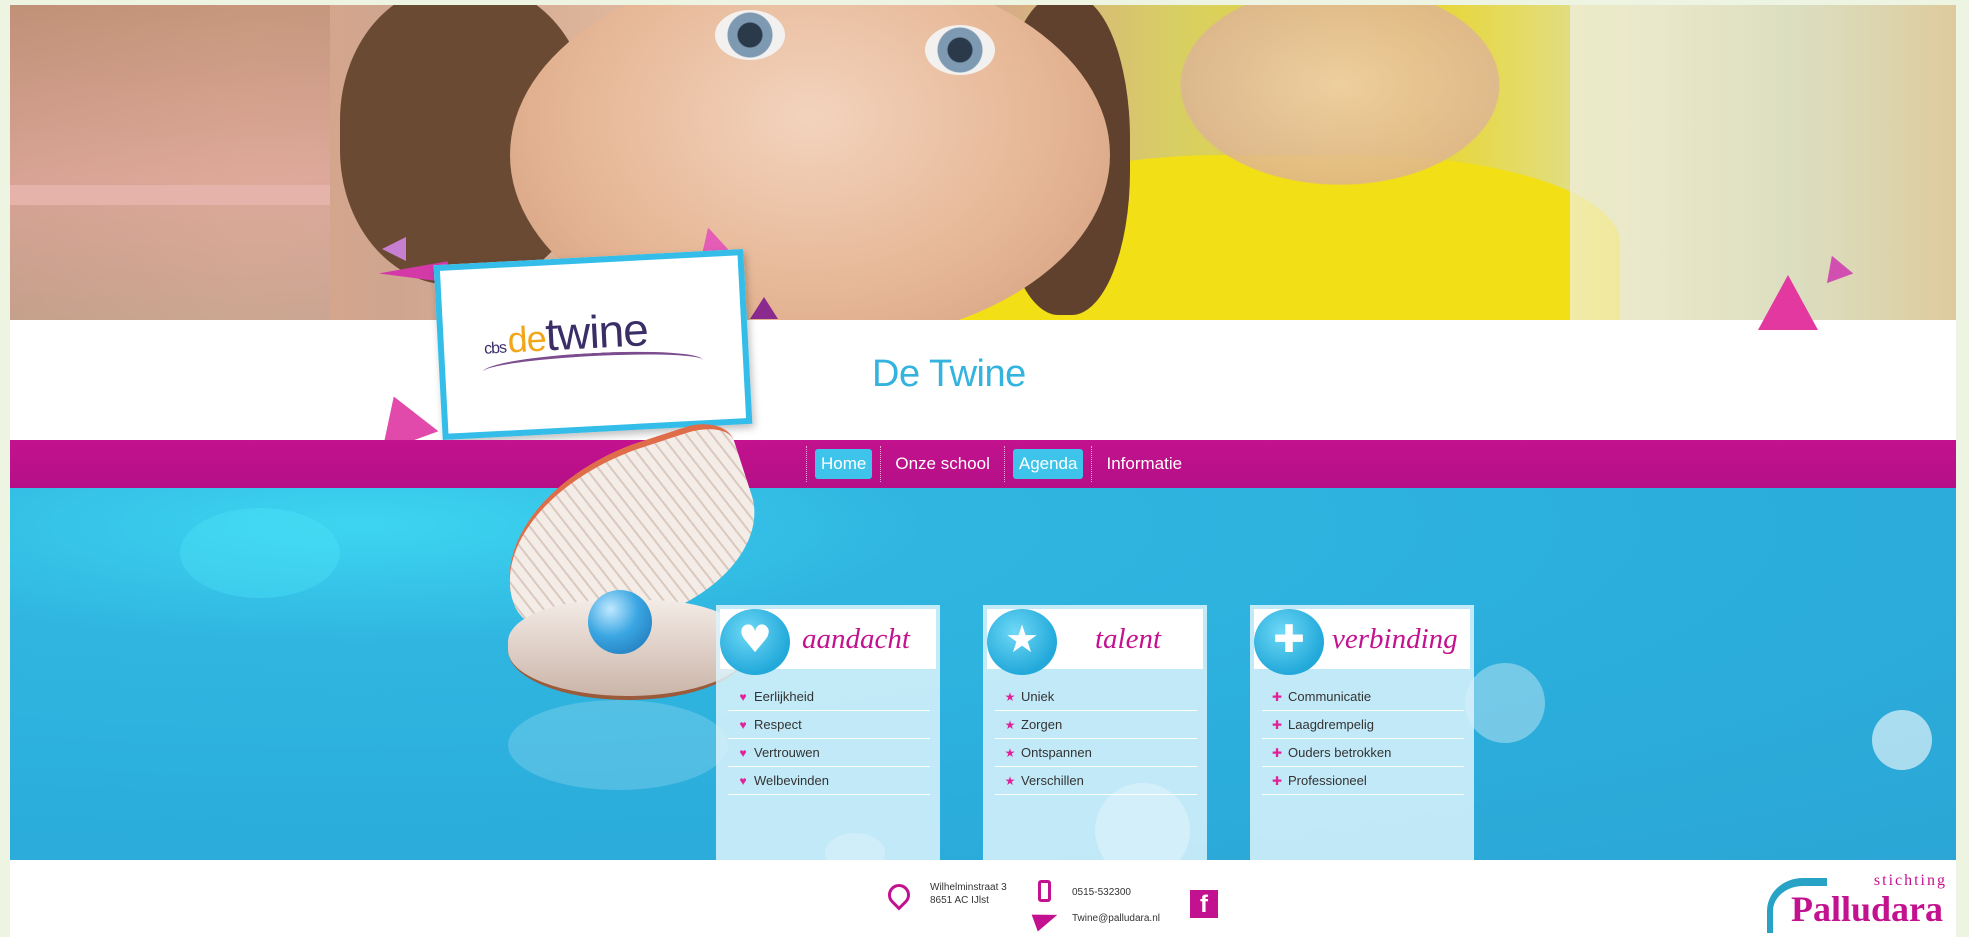  Describe the element at coordinates (170, 195) in the screenshot. I see `hero-shelf` at that location.